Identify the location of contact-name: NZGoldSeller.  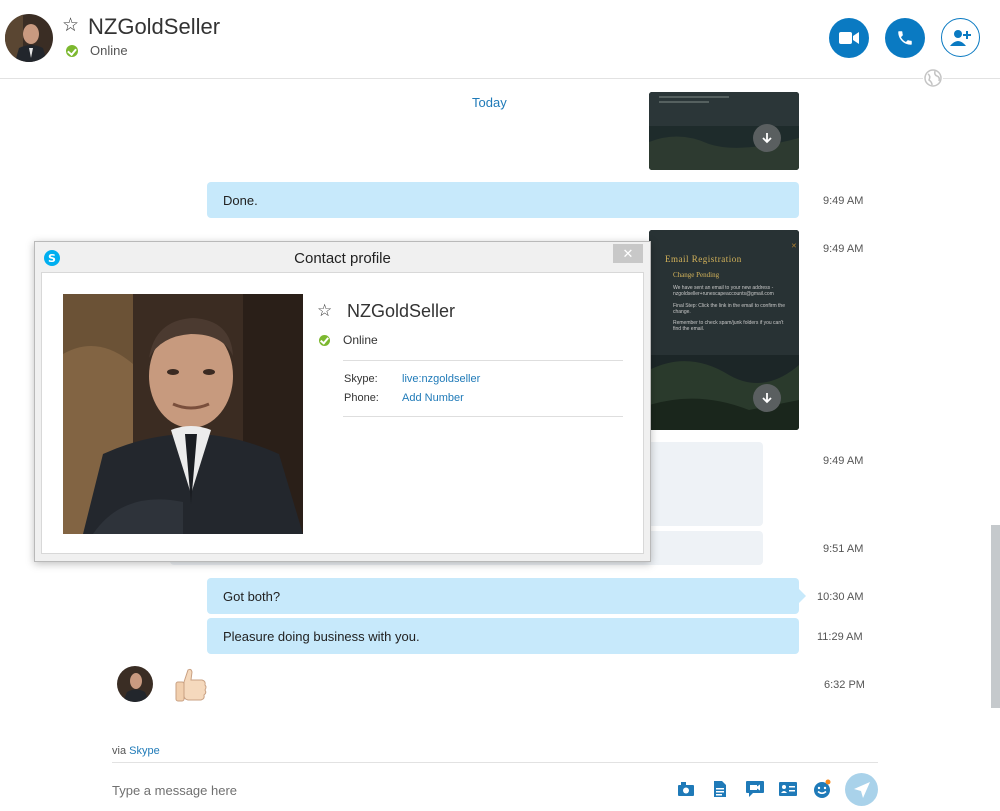
(154, 26).